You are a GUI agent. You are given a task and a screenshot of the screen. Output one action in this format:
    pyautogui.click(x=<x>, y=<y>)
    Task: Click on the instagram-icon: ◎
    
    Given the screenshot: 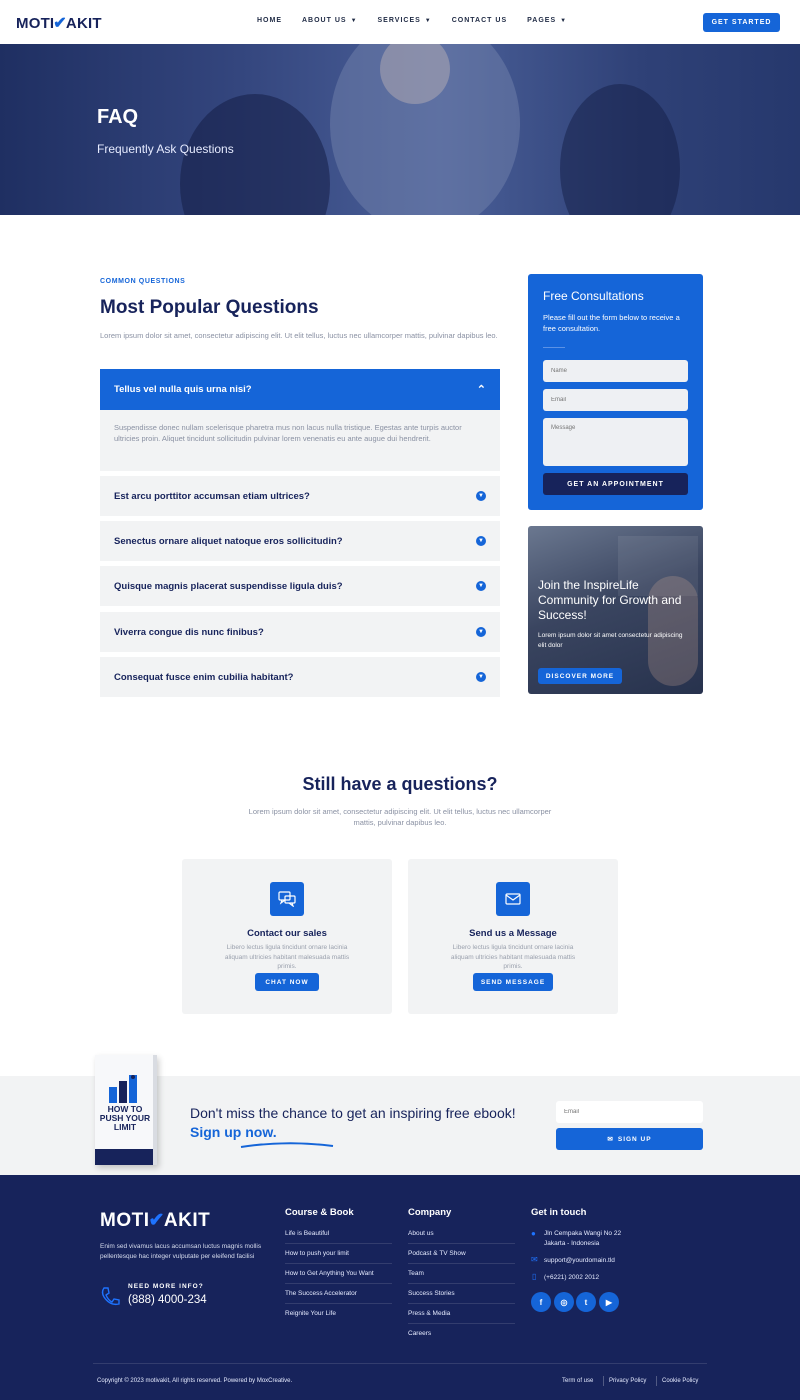 What is the action you would take?
    pyautogui.click(x=564, y=1302)
    